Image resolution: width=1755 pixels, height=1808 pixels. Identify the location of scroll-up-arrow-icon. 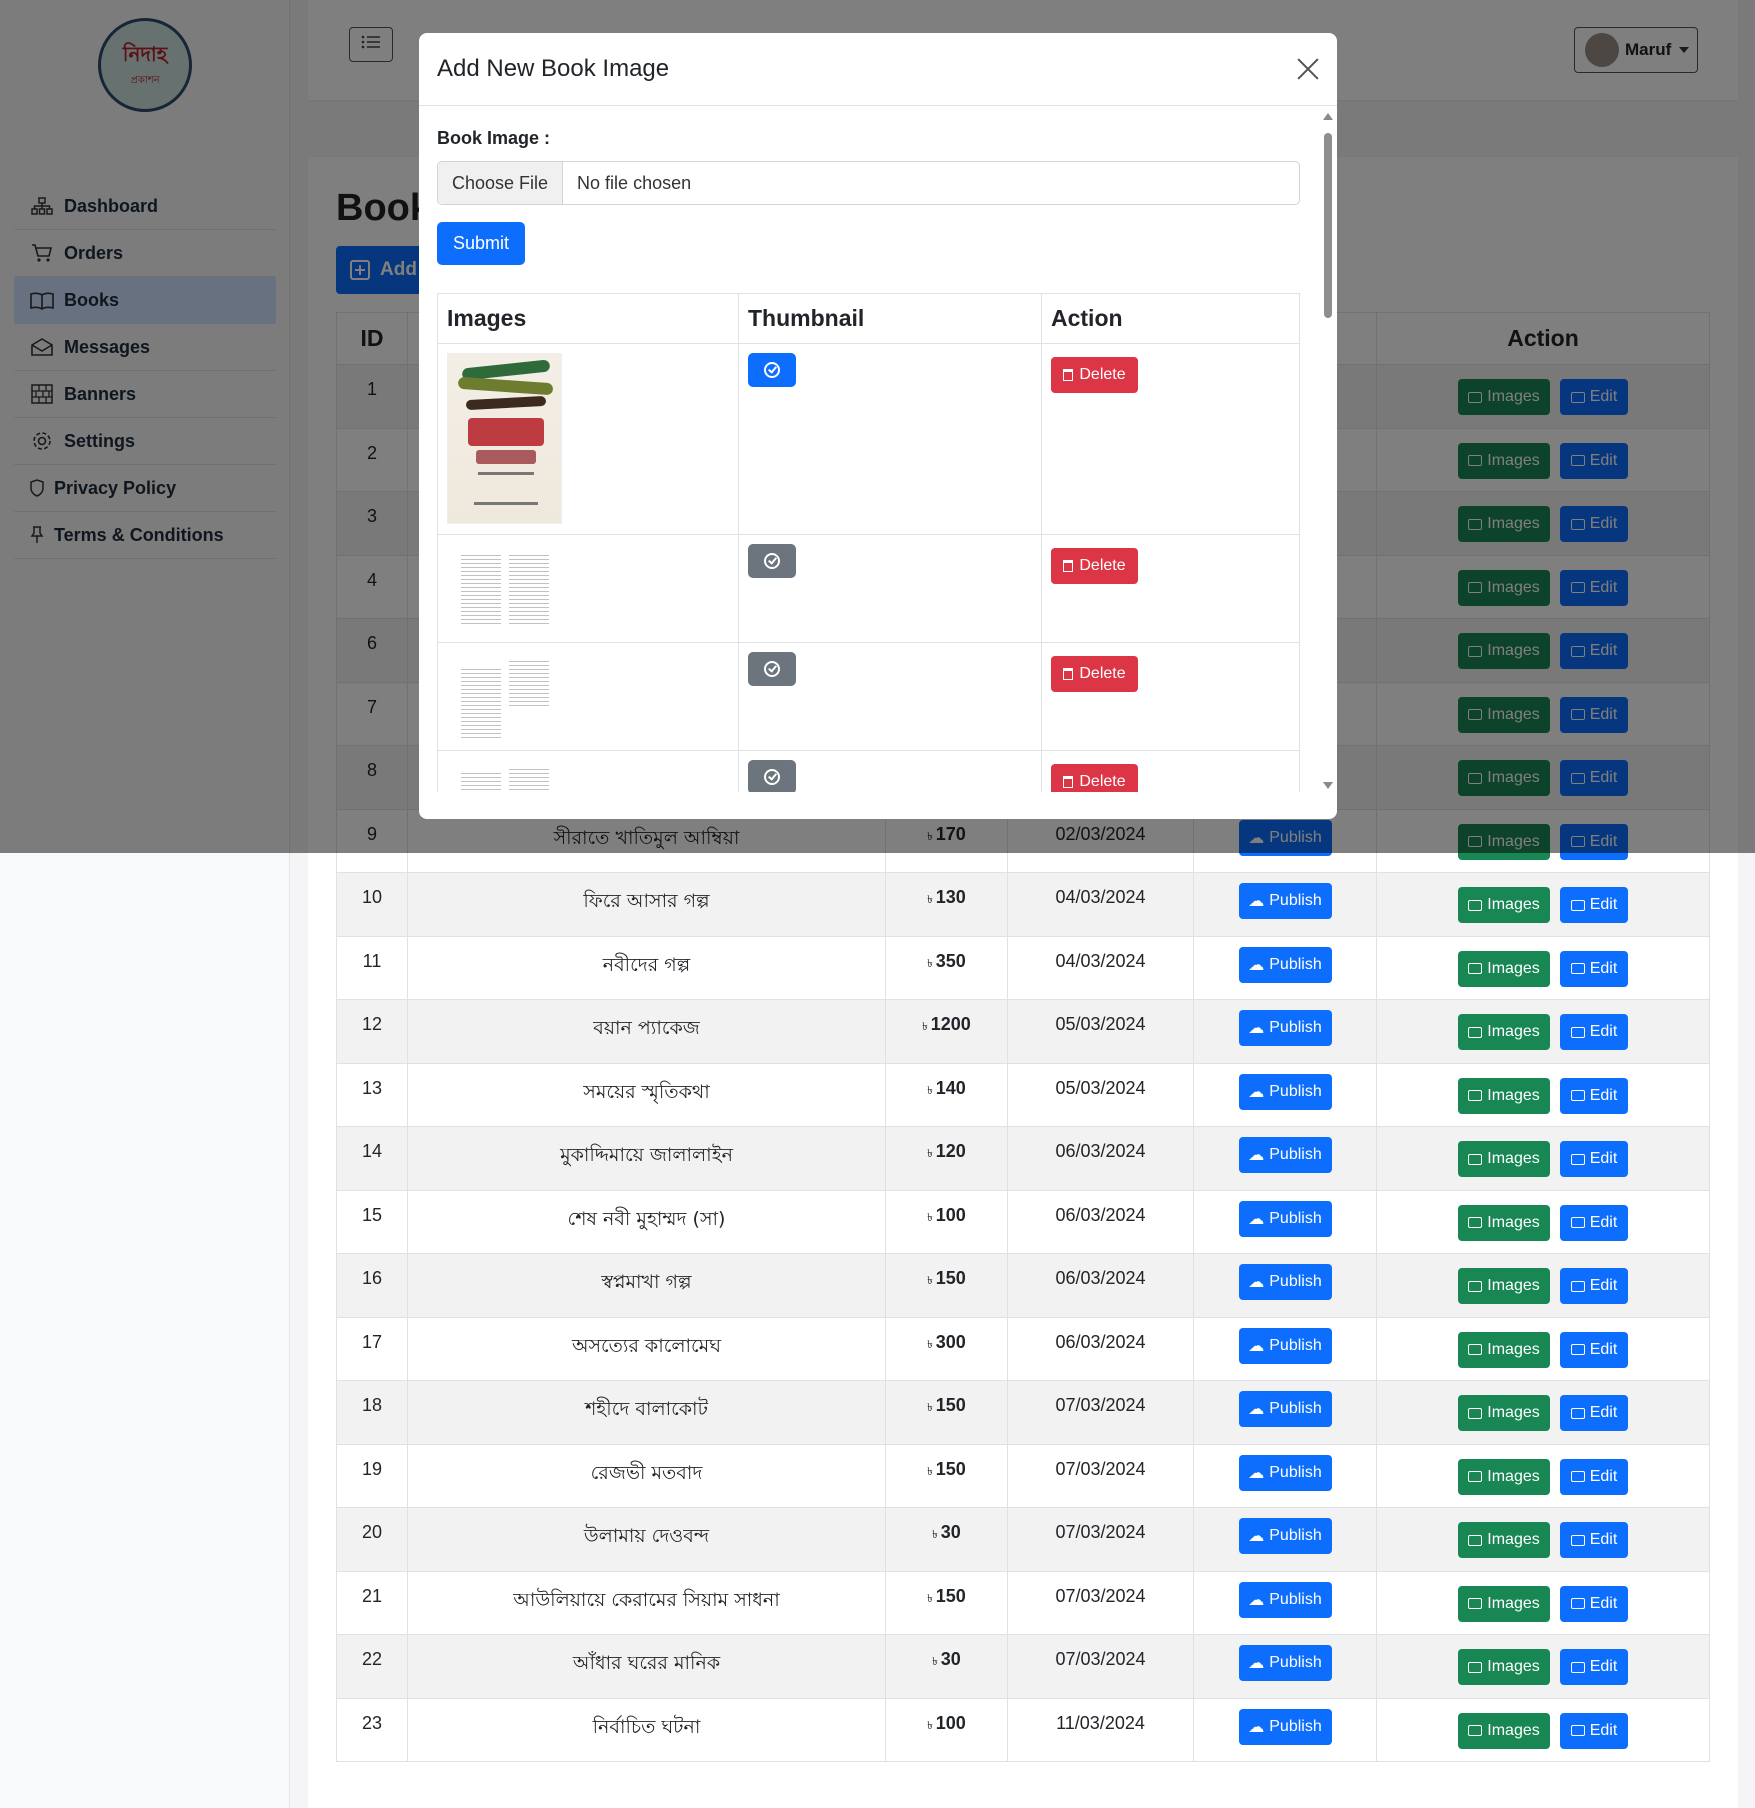
(1328, 116).